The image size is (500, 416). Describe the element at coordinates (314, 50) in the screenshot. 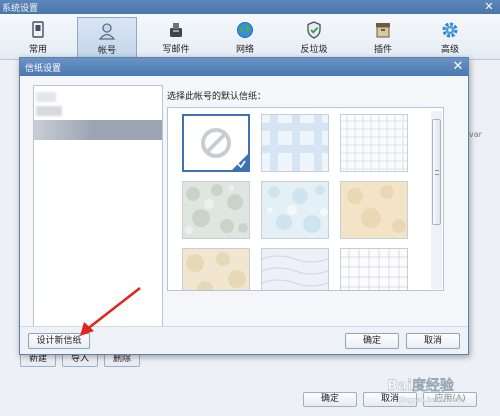

I see `tab-antispam-label: 反垃圾` at that location.